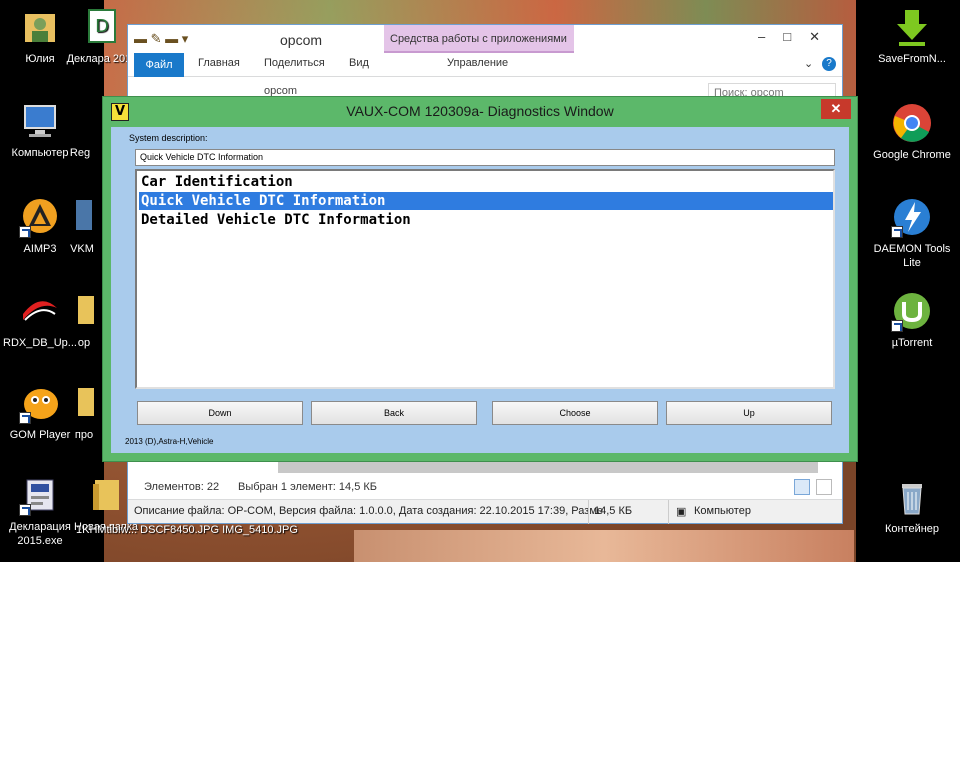 This screenshot has height=780, width=960. I want to click on desktop-file-labels: 1KHMtibiw... DSCF8450.JPG IMG_5410.JPG, so click(187, 530).